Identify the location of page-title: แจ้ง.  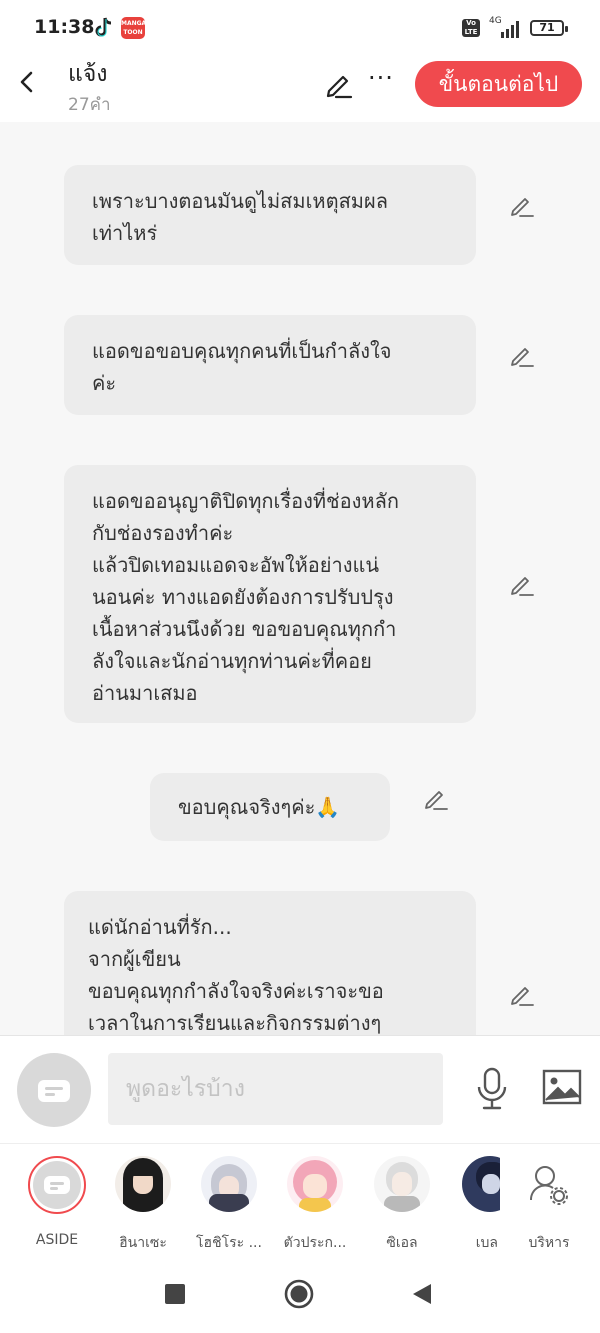
(88, 74).